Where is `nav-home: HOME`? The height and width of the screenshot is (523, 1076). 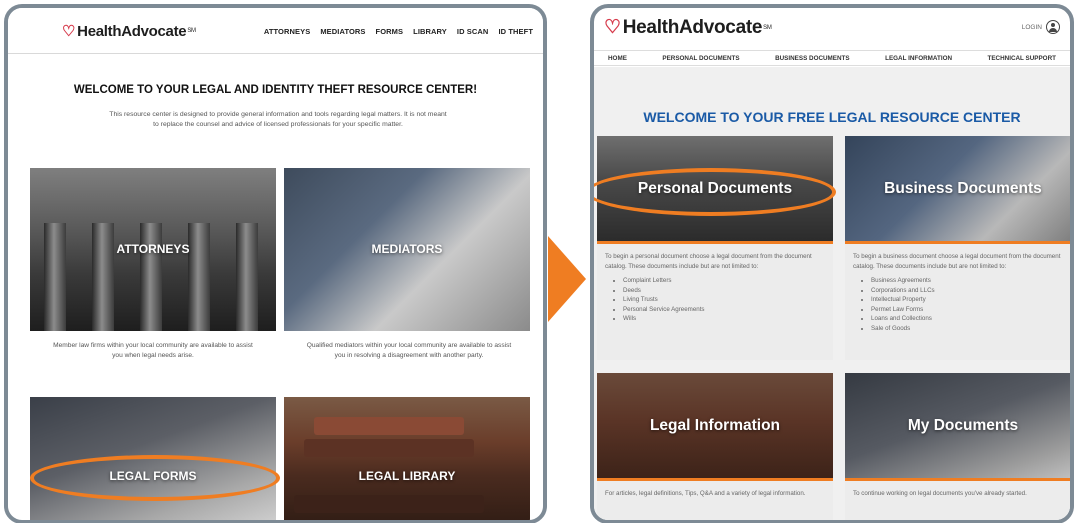
nav-home: HOME is located at coordinates (617, 58).